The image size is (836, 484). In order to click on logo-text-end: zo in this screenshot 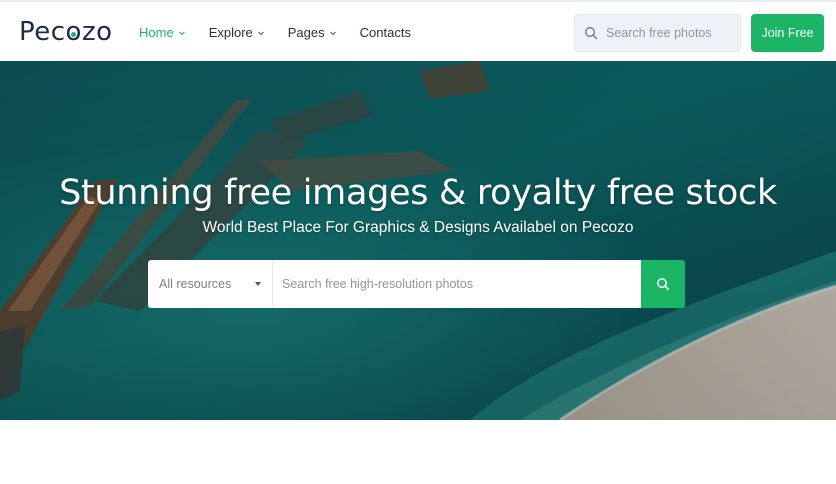, I will do `click(97, 32)`.